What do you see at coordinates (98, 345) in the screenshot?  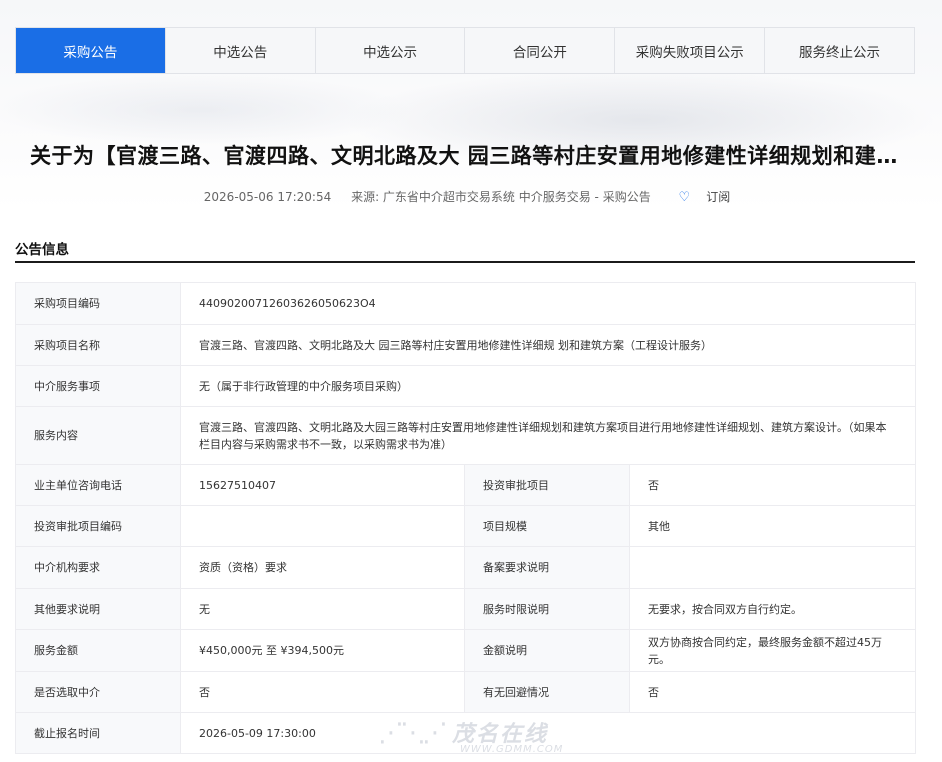 I see `row-label: 采购项目名称` at bounding box center [98, 345].